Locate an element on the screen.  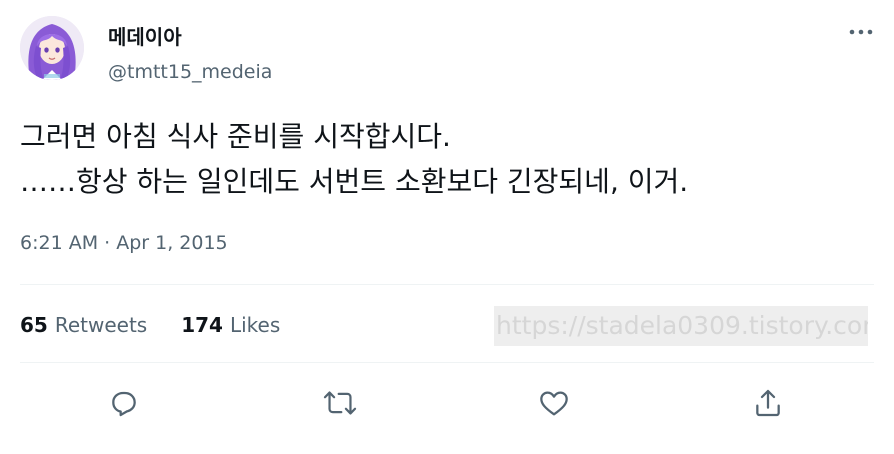
divider-bottom is located at coordinates (447, 362).